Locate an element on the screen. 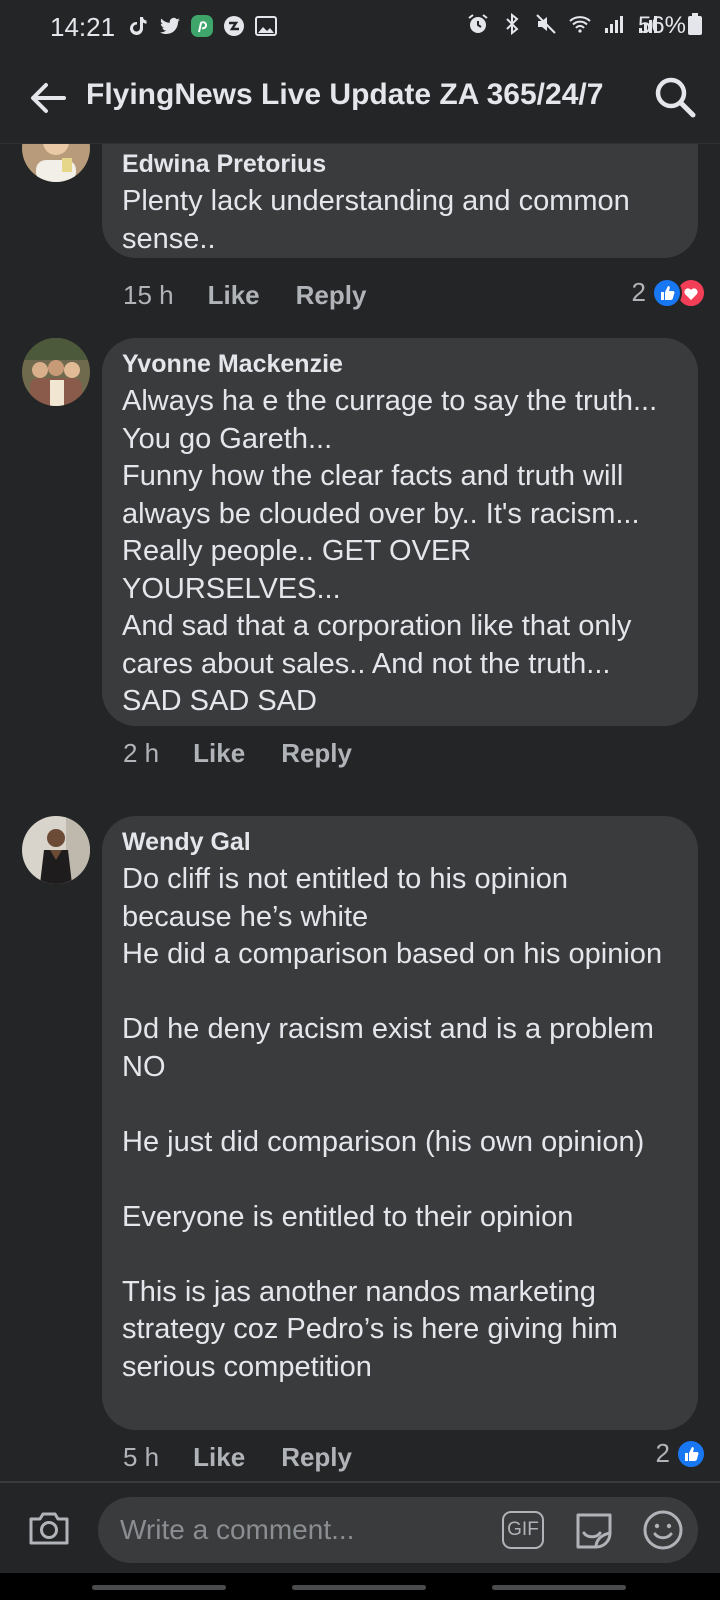  mute-icon is located at coordinates (546, 24).